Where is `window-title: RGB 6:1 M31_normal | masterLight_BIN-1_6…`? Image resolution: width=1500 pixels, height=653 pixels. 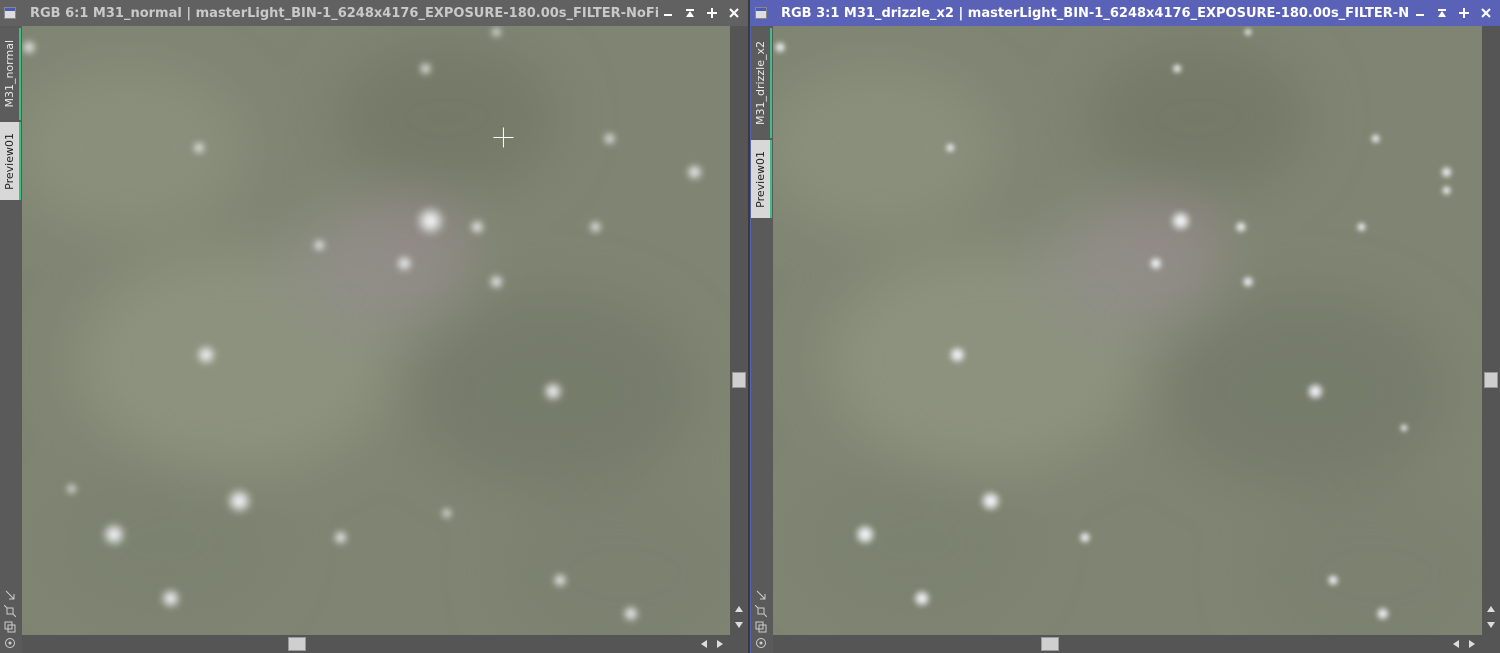
window-title: RGB 6:1 M31_normal | masterLight_BIN-1_6… is located at coordinates (344, 13).